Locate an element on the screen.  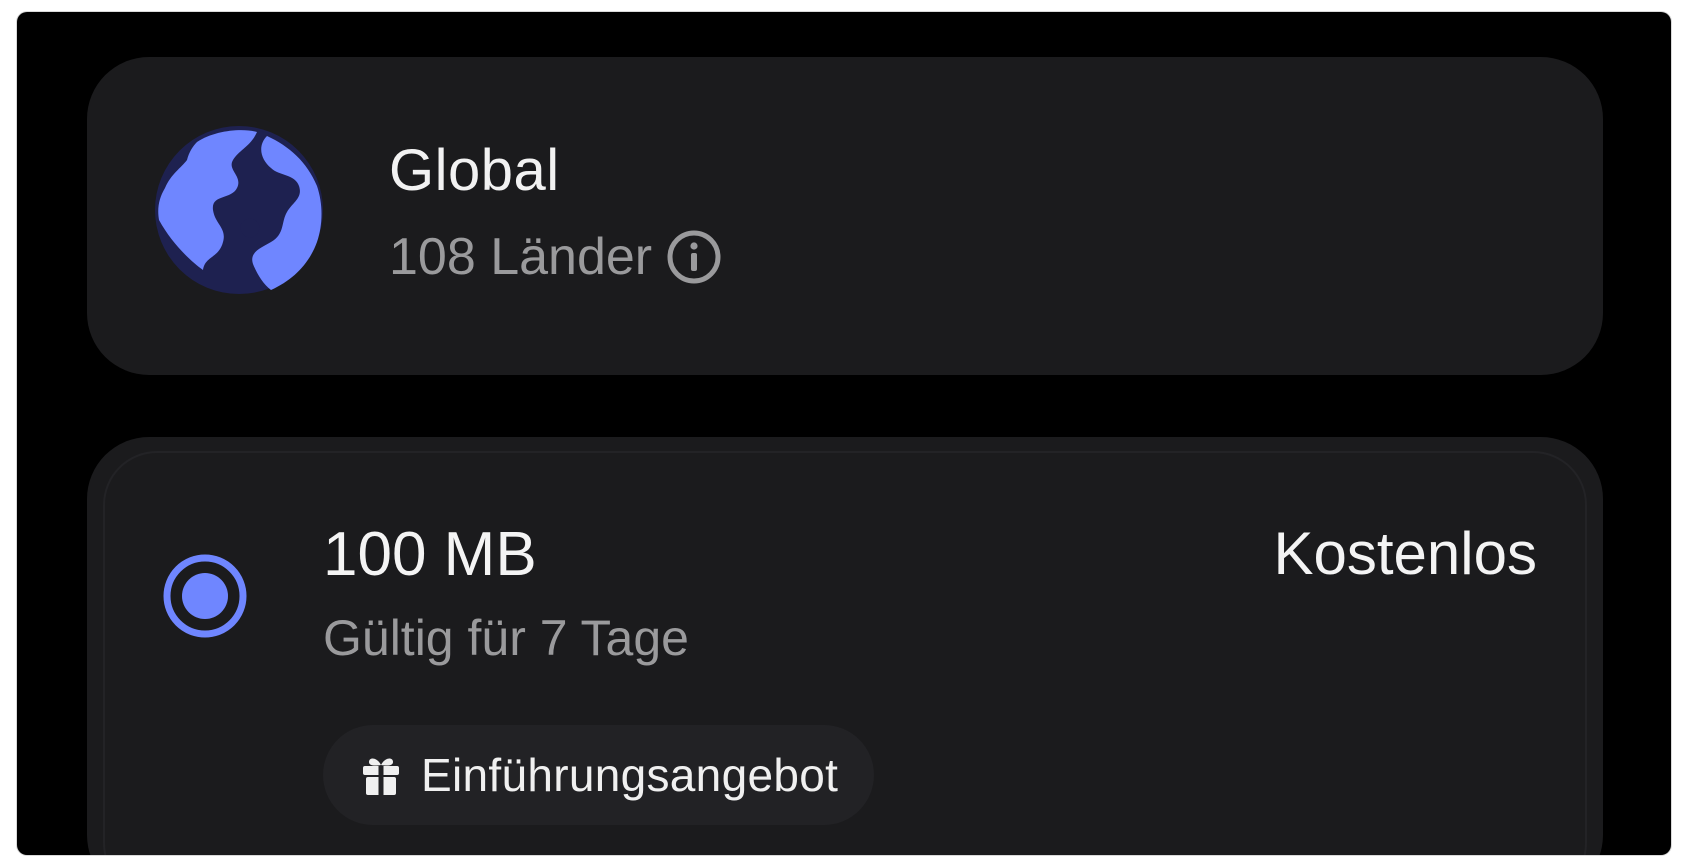
region-title: Global is located at coordinates (474, 170).